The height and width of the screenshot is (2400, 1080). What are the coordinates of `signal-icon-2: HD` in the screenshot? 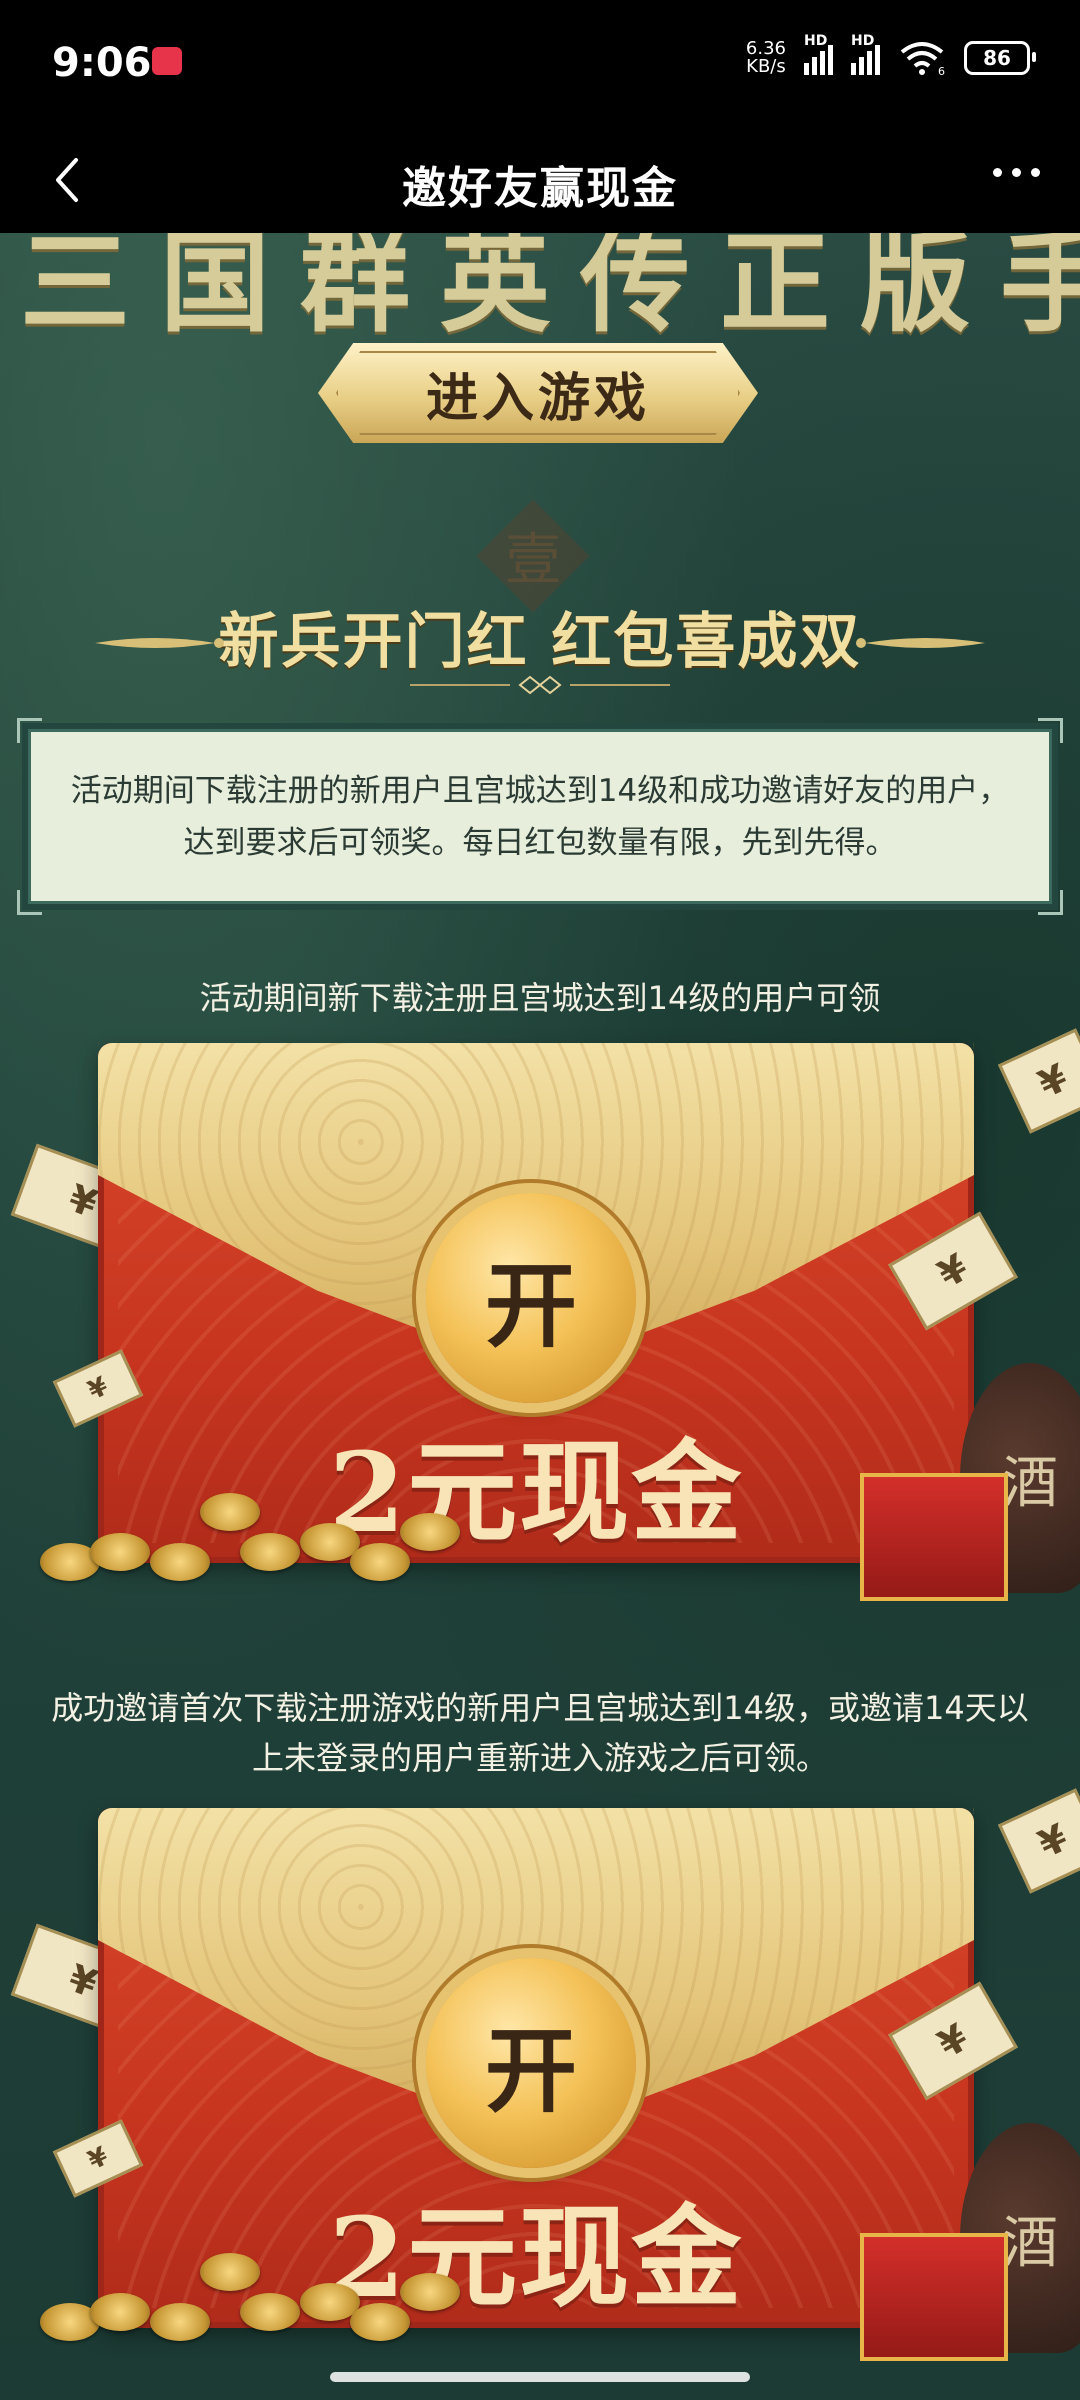 It's located at (865, 54).